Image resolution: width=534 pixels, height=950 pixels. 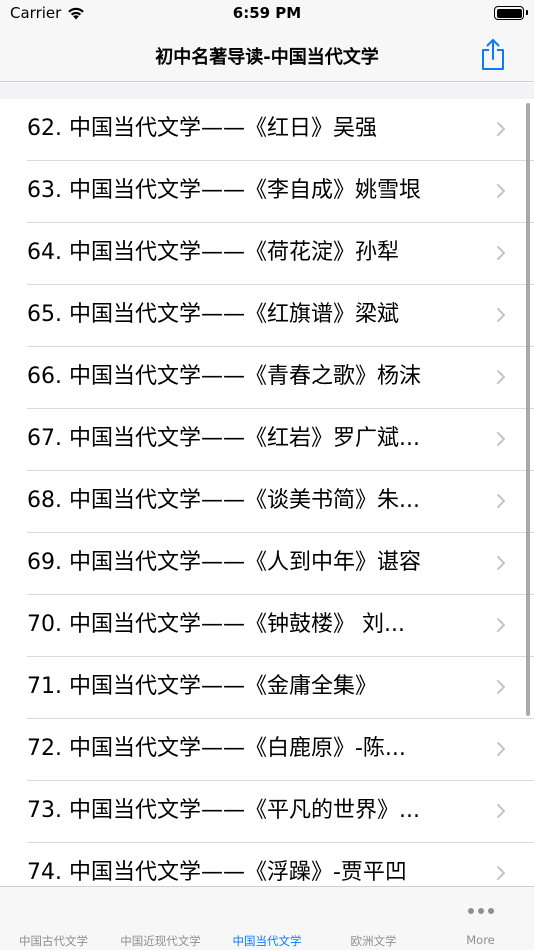 I want to click on list-item: 62. 中国当代文学——《红日》吴强, so click(x=267, y=130).